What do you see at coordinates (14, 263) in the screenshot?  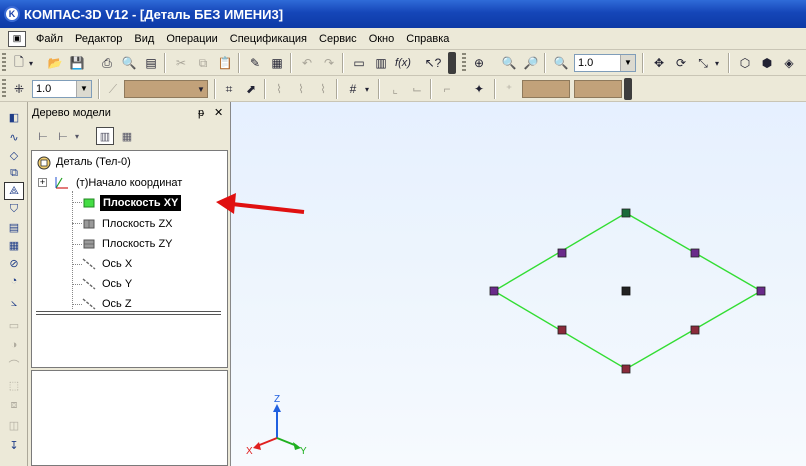 I see `diagnostics-icon: ⊘` at bounding box center [14, 263].